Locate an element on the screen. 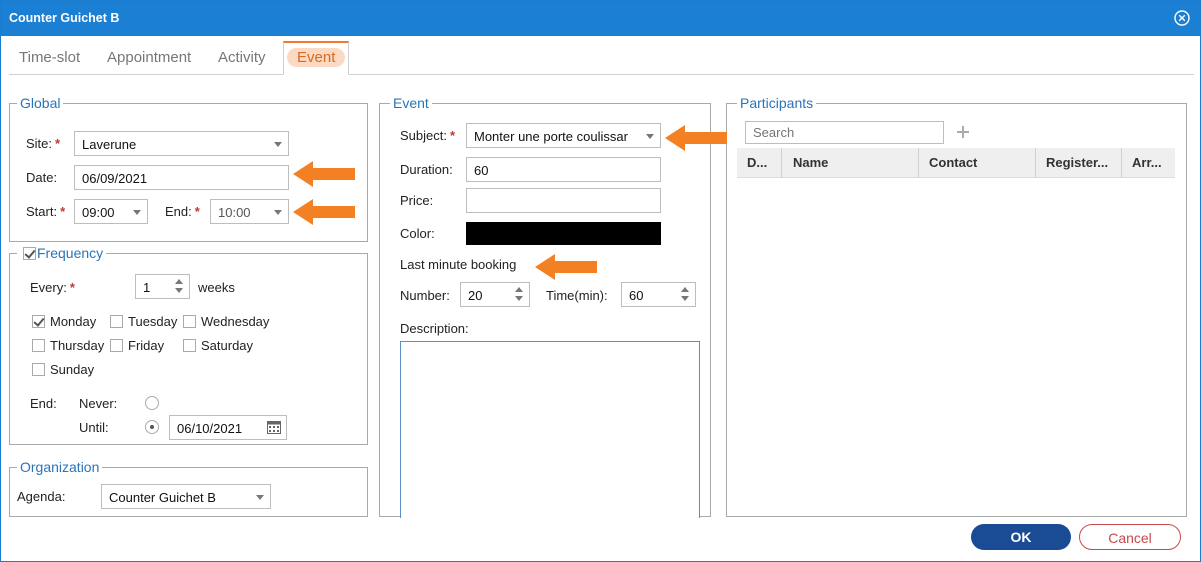 The width and height of the screenshot is (1201, 562). monday-checkbox is located at coordinates (38, 321).